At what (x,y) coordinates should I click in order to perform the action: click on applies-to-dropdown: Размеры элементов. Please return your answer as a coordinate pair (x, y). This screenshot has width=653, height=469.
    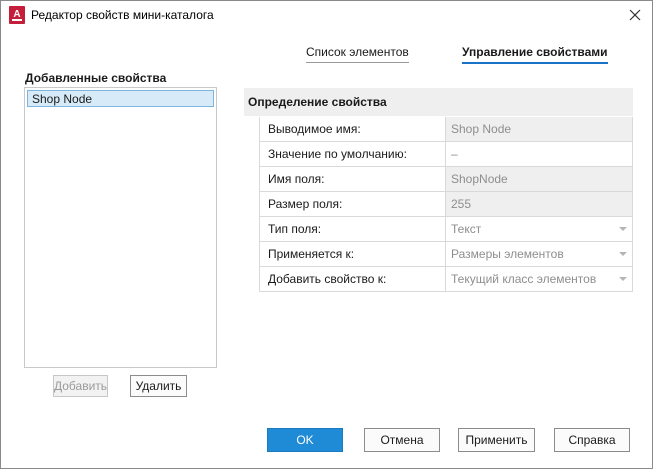
    Looking at the image, I should click on (539, 254).